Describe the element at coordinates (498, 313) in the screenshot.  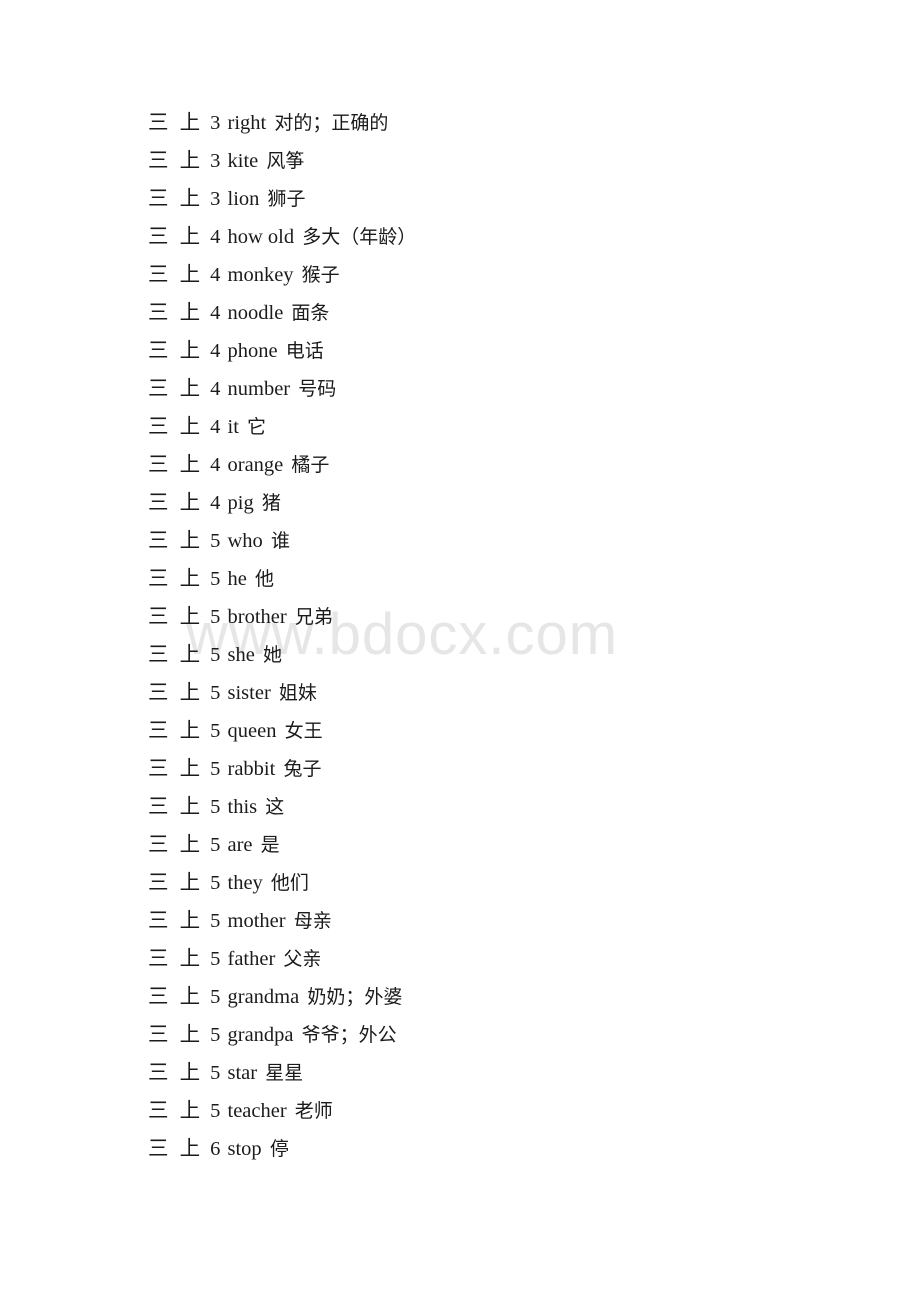
I see `vocabulary-entry-row: 三 上 4 noodle 面条` at that location.